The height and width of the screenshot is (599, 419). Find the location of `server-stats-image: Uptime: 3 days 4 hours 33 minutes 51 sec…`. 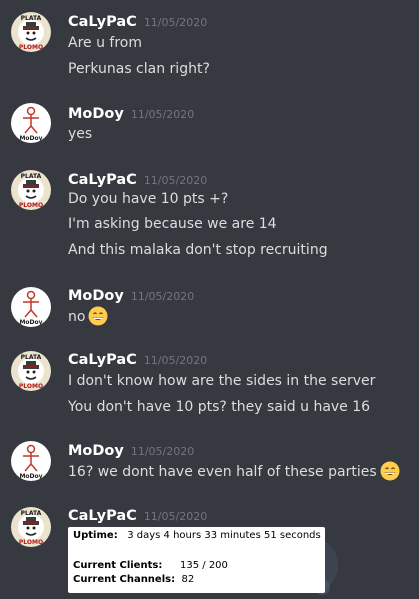

server-stats-image: Uptime: 3 days 4 hours 33 minutes 51 sec… is located at coordinates (196, 560).